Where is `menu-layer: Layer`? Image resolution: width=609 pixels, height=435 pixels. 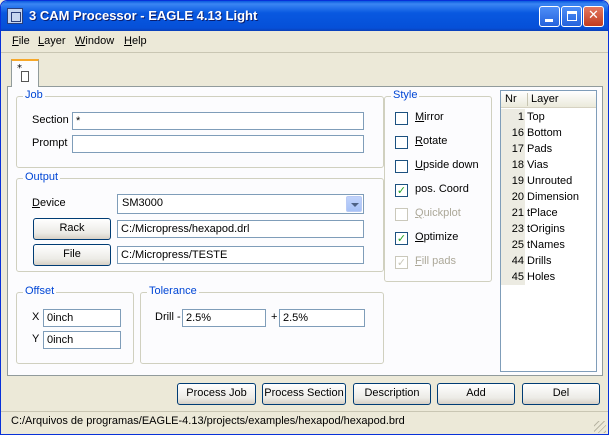 menu-layer: Layer is located at coordinates (52, 41).